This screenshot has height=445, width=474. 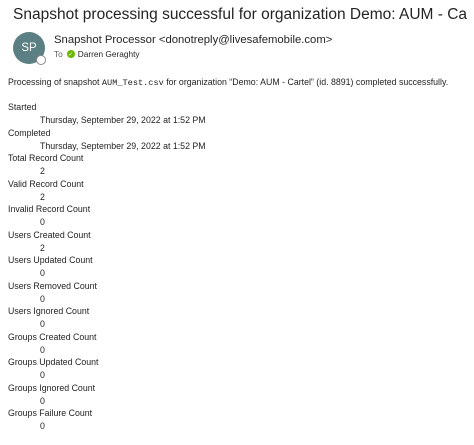 I want to click on field-label: Groups Failure Count, so click(x=50, y=413).